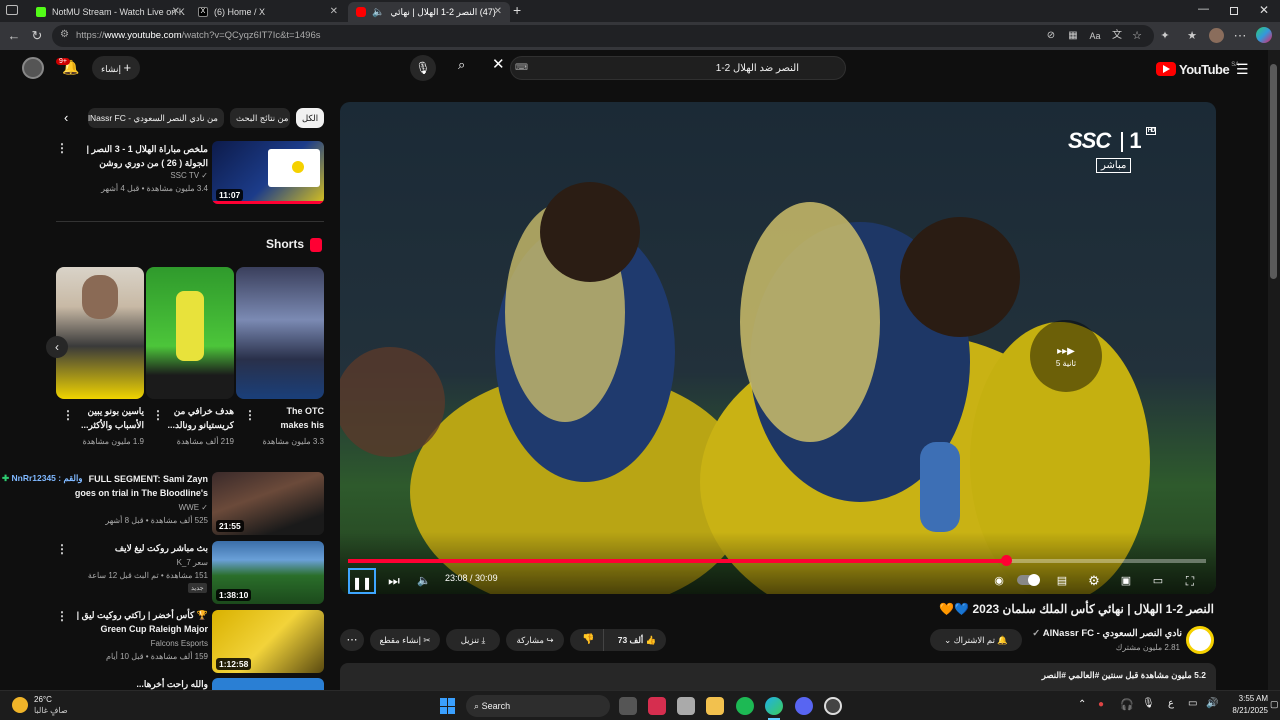 The image size is (1280, 720). Describe the element at coordinates (774, 706) in the screenshot. I see `edge-browser-icon` at that location.